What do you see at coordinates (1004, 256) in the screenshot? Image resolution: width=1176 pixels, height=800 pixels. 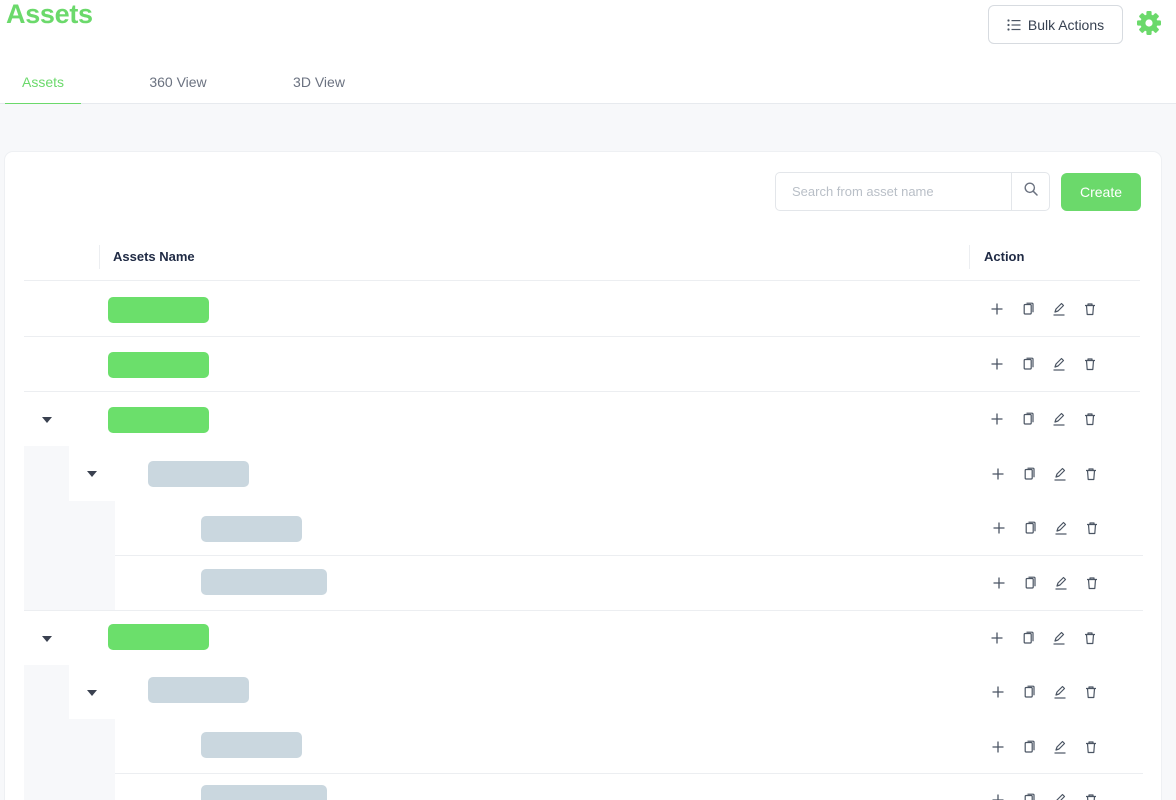 I see `column-header-action: Action` at bounding box center [1004, 256].